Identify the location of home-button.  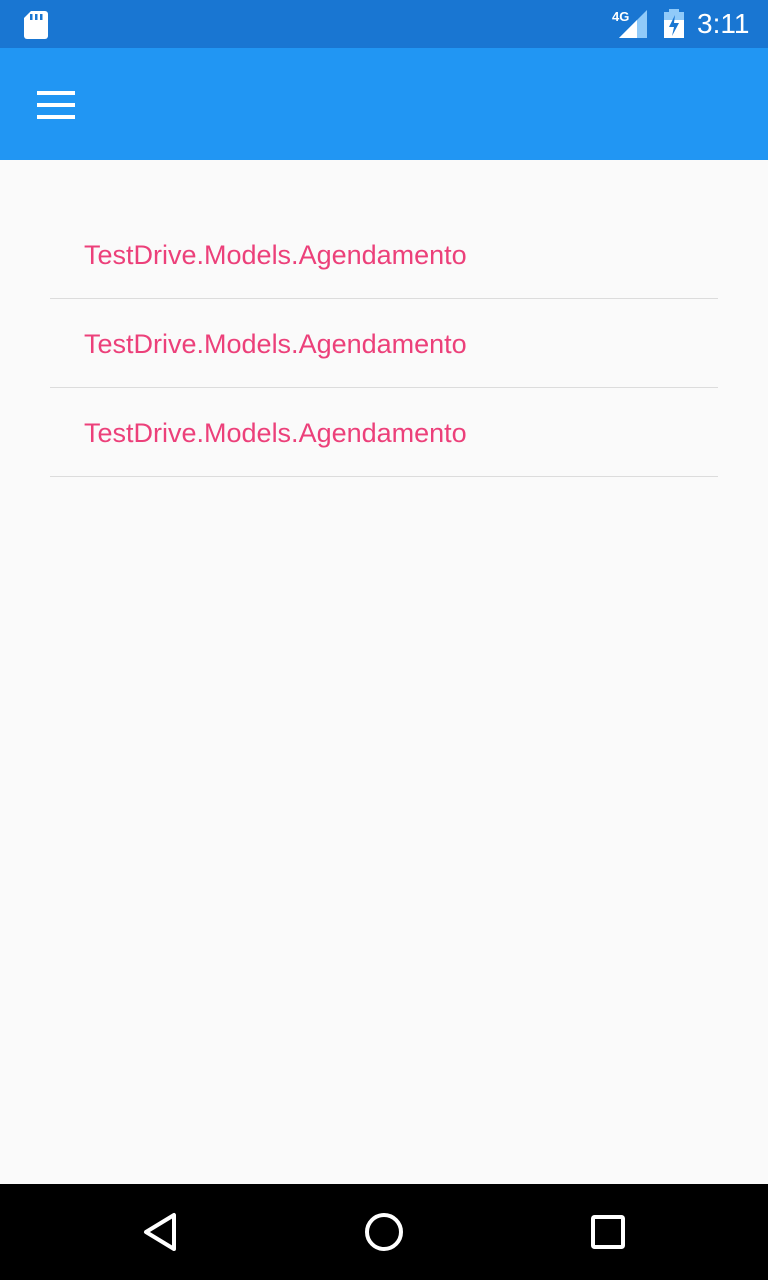
(384, 1232).